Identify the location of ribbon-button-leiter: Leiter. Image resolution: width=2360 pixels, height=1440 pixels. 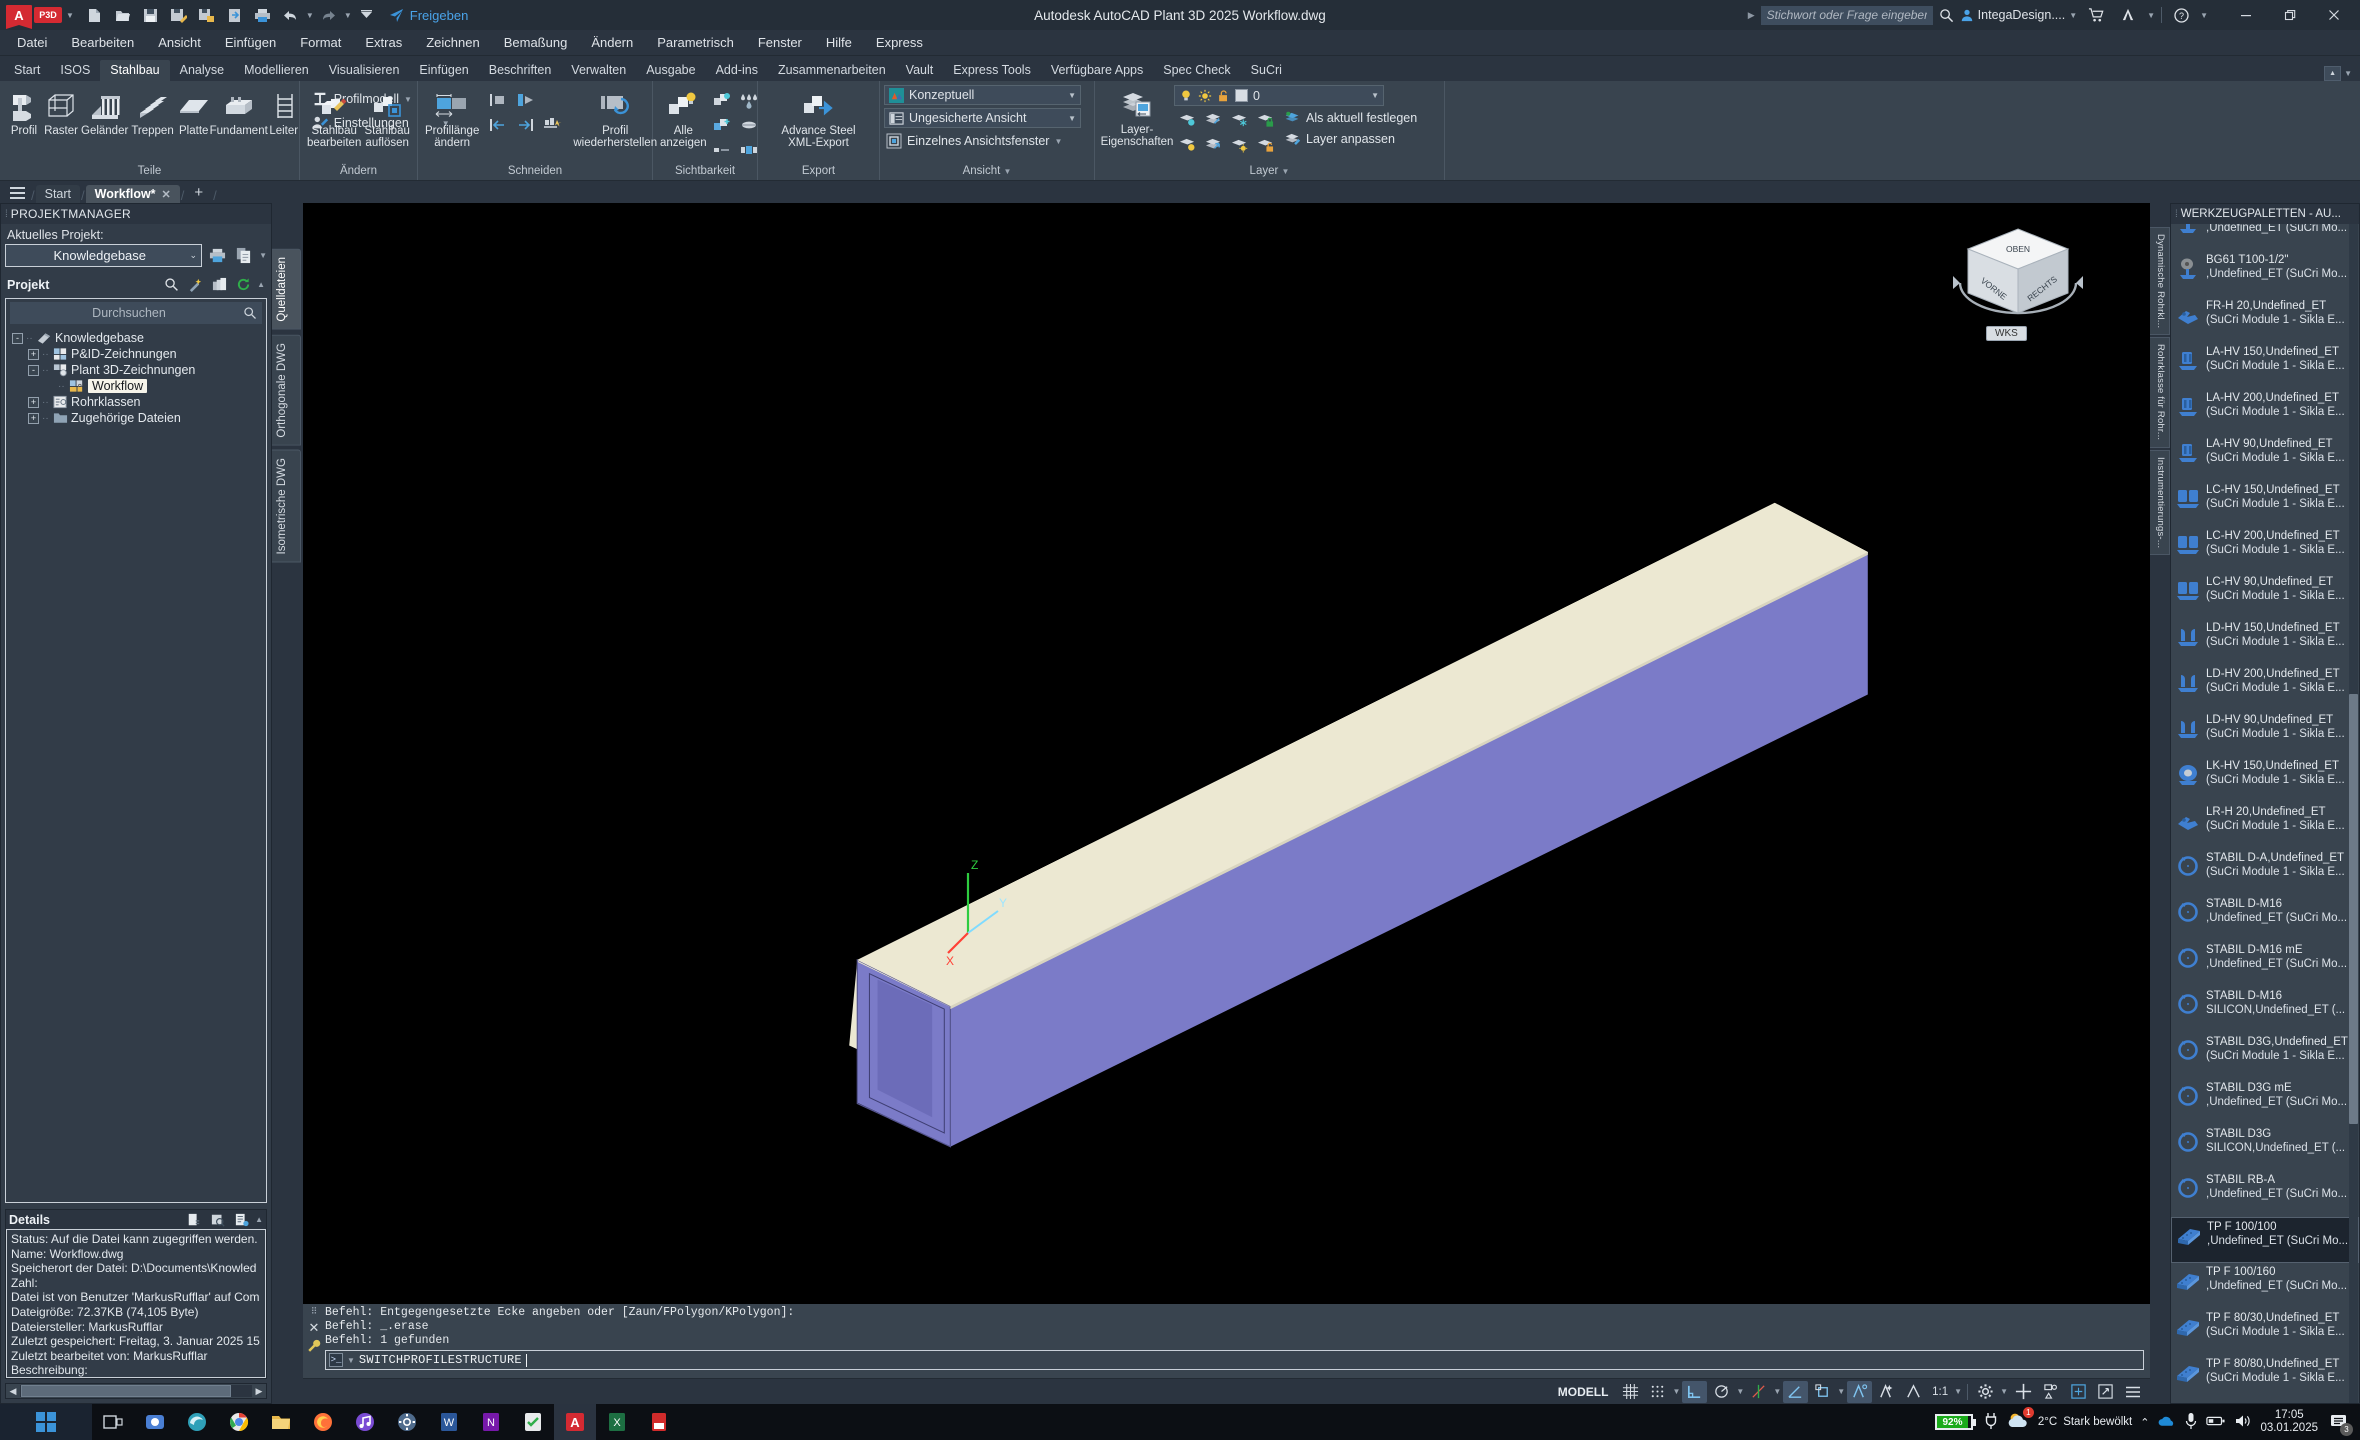
(284, 112).